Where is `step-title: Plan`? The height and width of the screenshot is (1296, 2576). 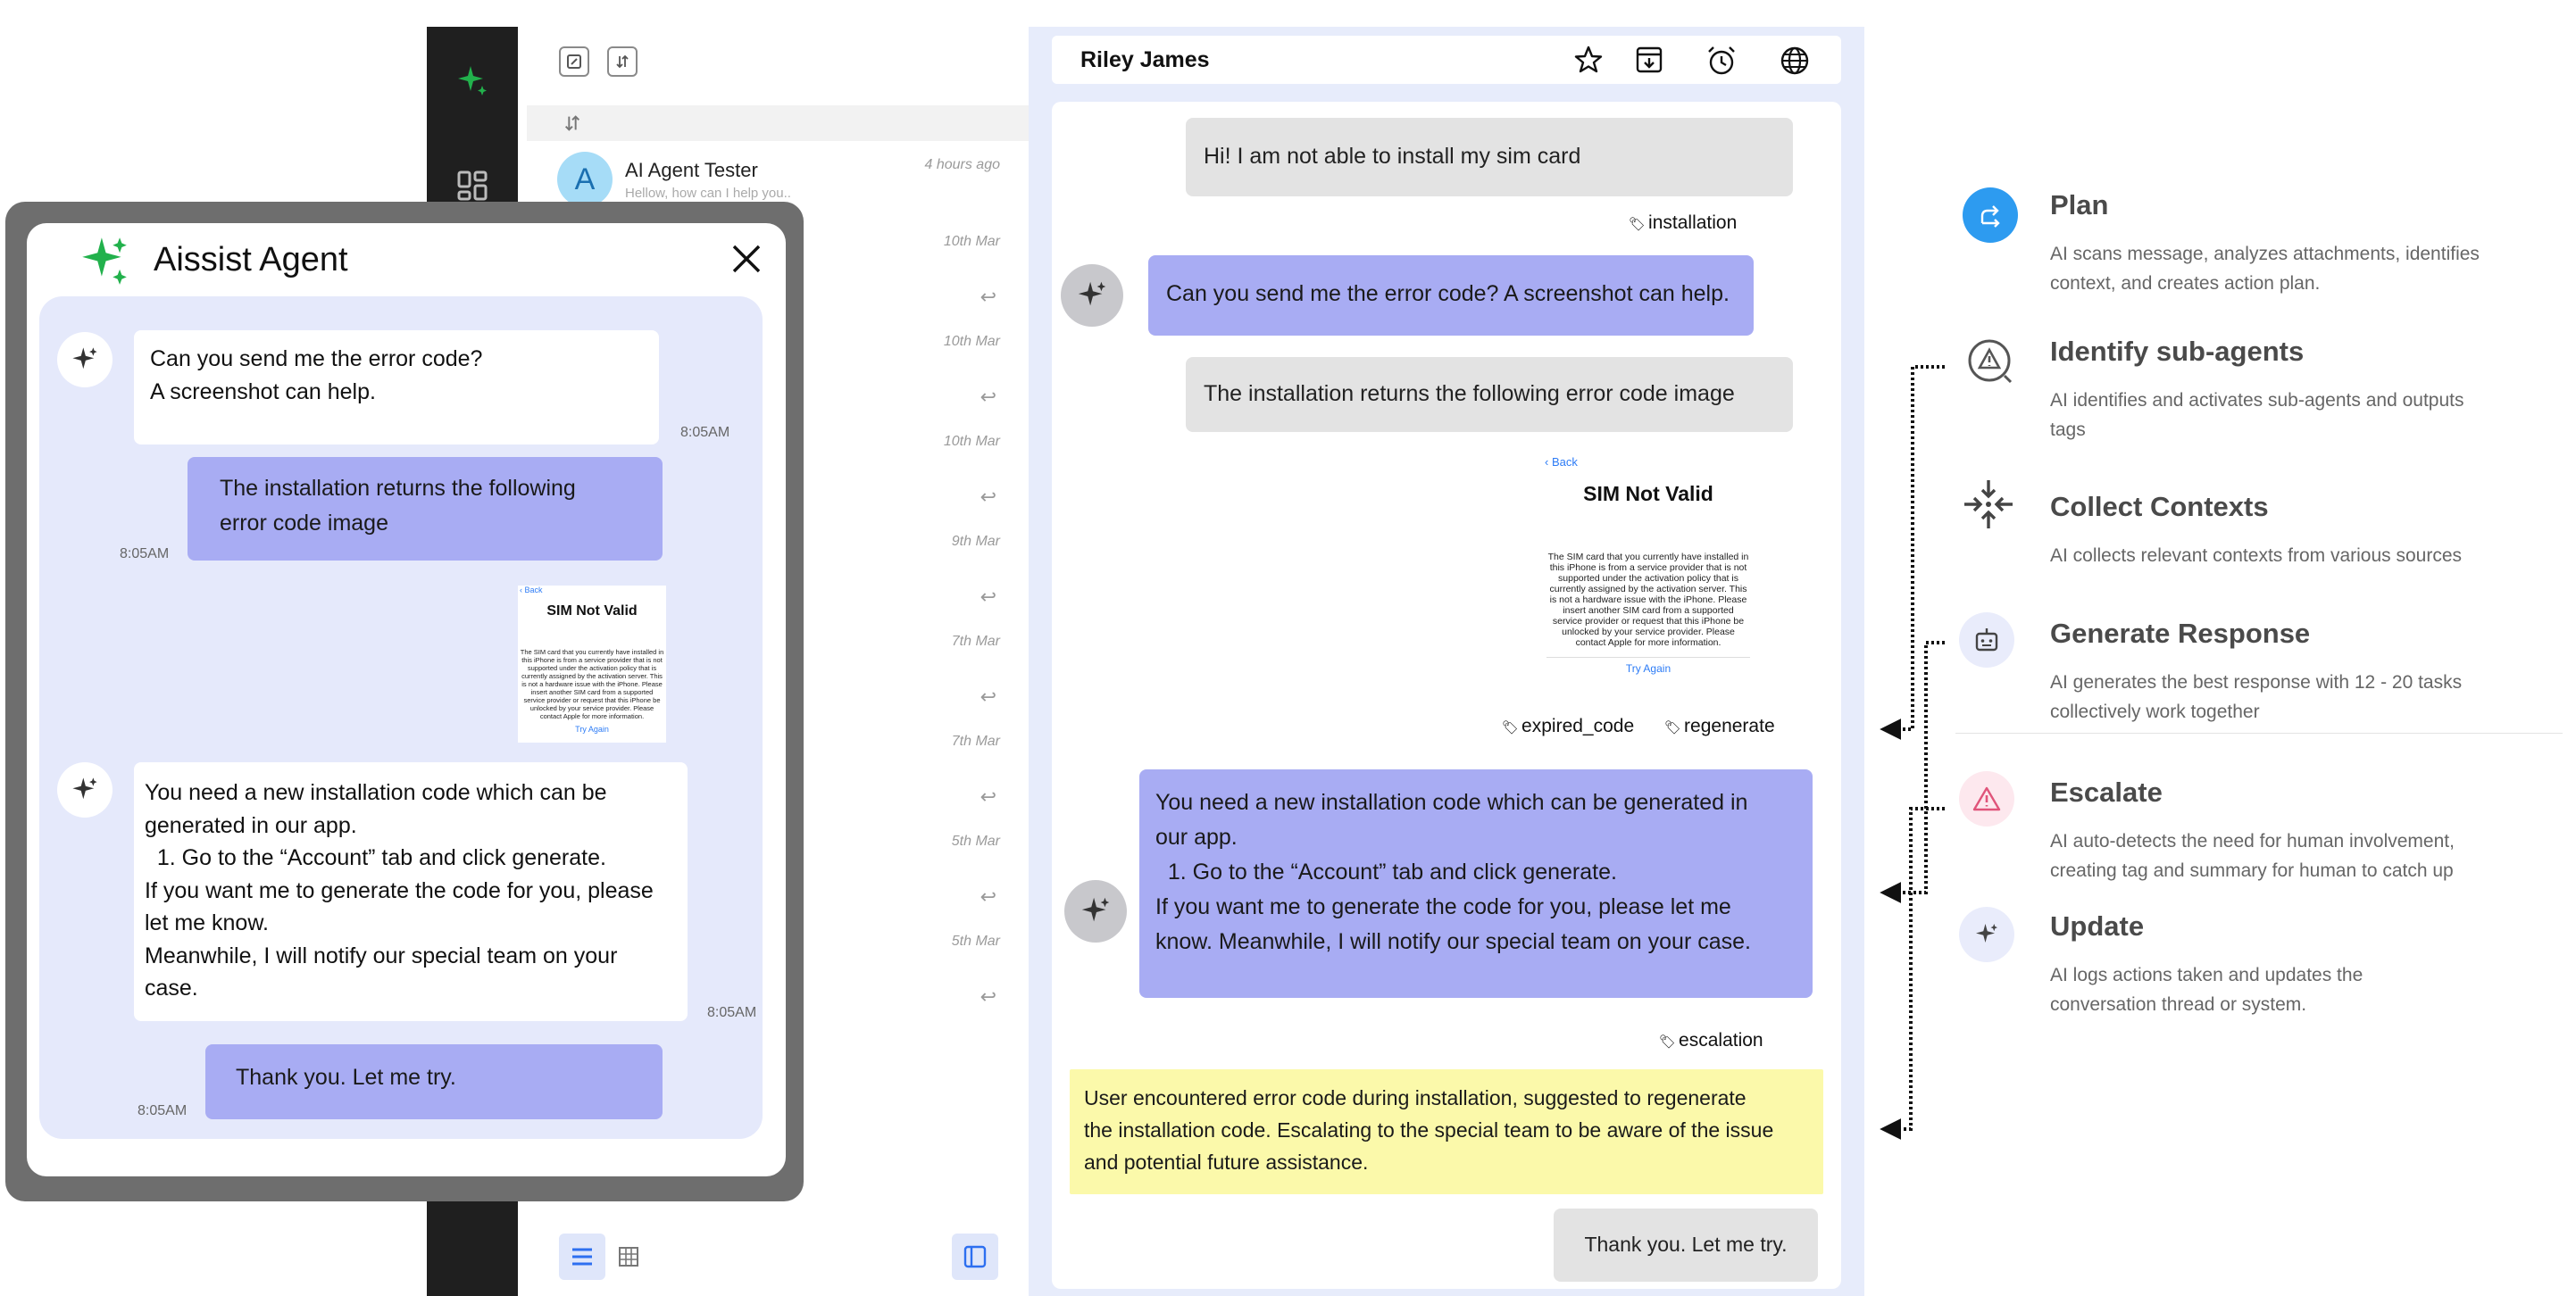
step-title: Plan is located at coordinates (2079, 205).